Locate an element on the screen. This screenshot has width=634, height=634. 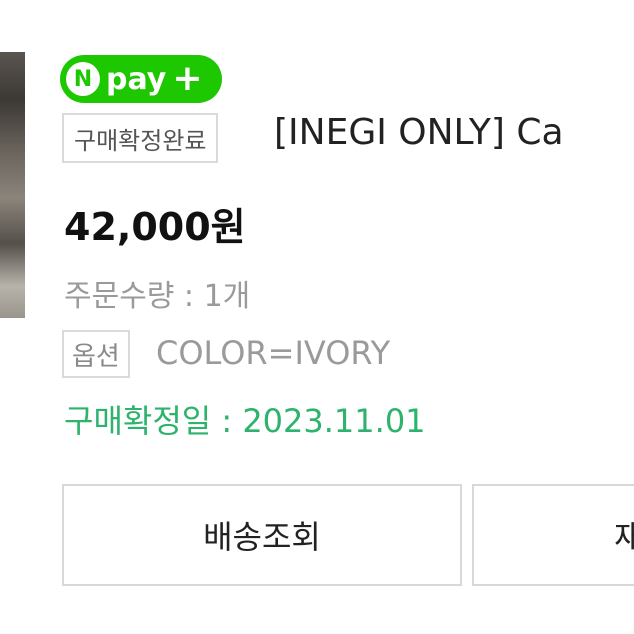
order-quantity: 주문수량 : 1개 is located at coordinates (157, 296).